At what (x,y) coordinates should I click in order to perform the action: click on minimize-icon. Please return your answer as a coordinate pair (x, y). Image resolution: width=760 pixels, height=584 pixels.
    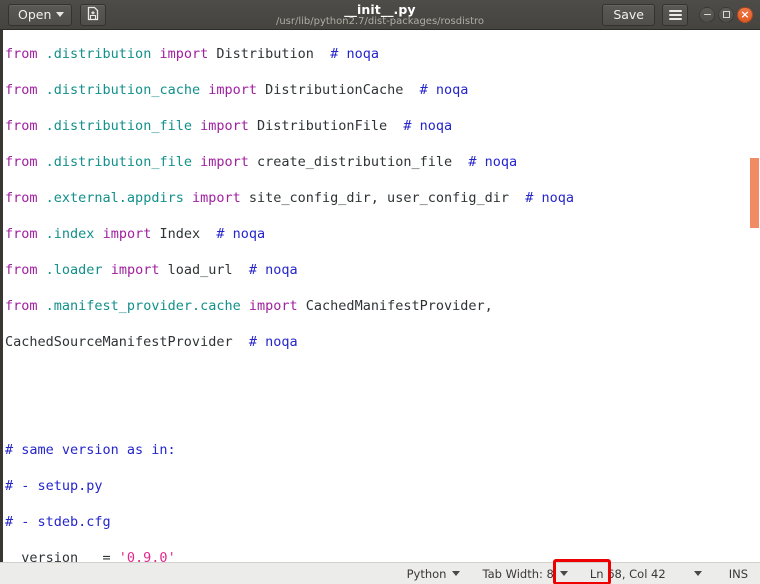
    Looking at the image, I should click on (707, 14).